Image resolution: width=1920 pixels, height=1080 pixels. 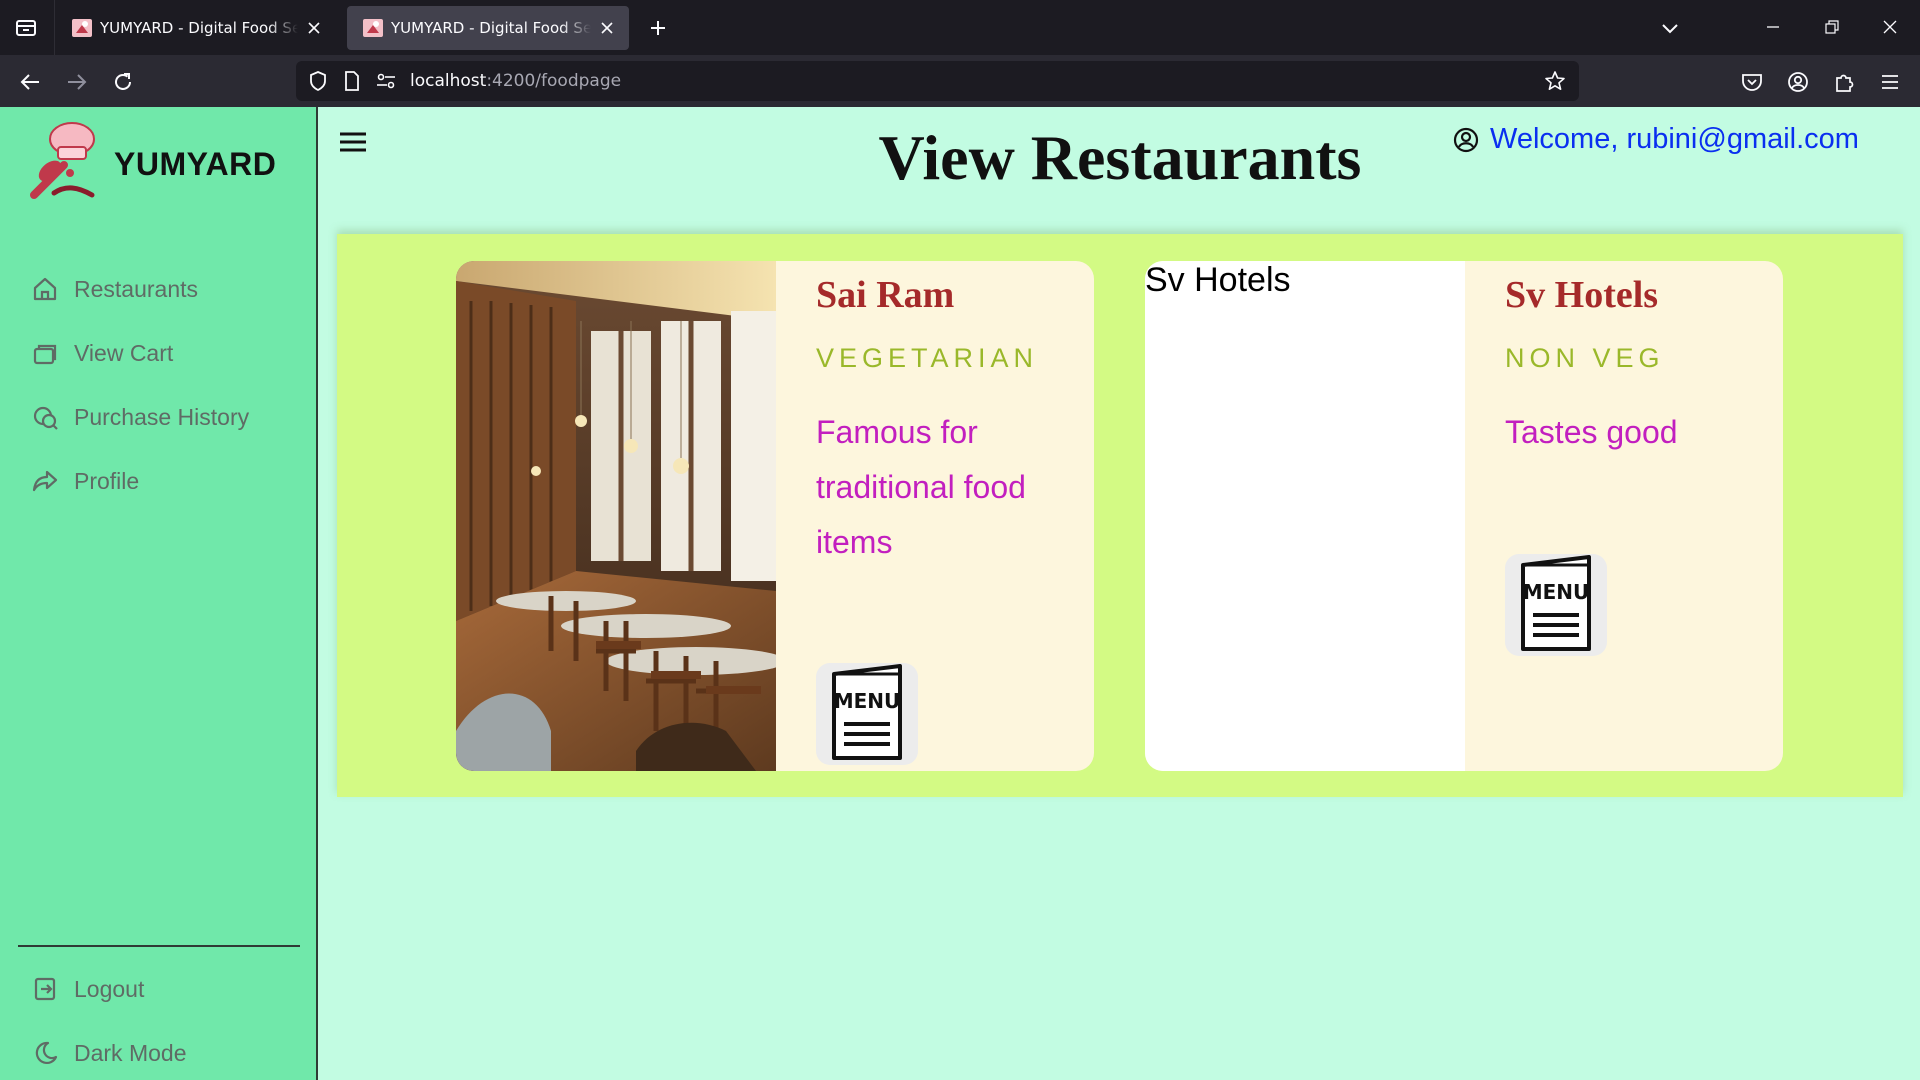 I want to click on home-icon, so click(x=45, y=289).